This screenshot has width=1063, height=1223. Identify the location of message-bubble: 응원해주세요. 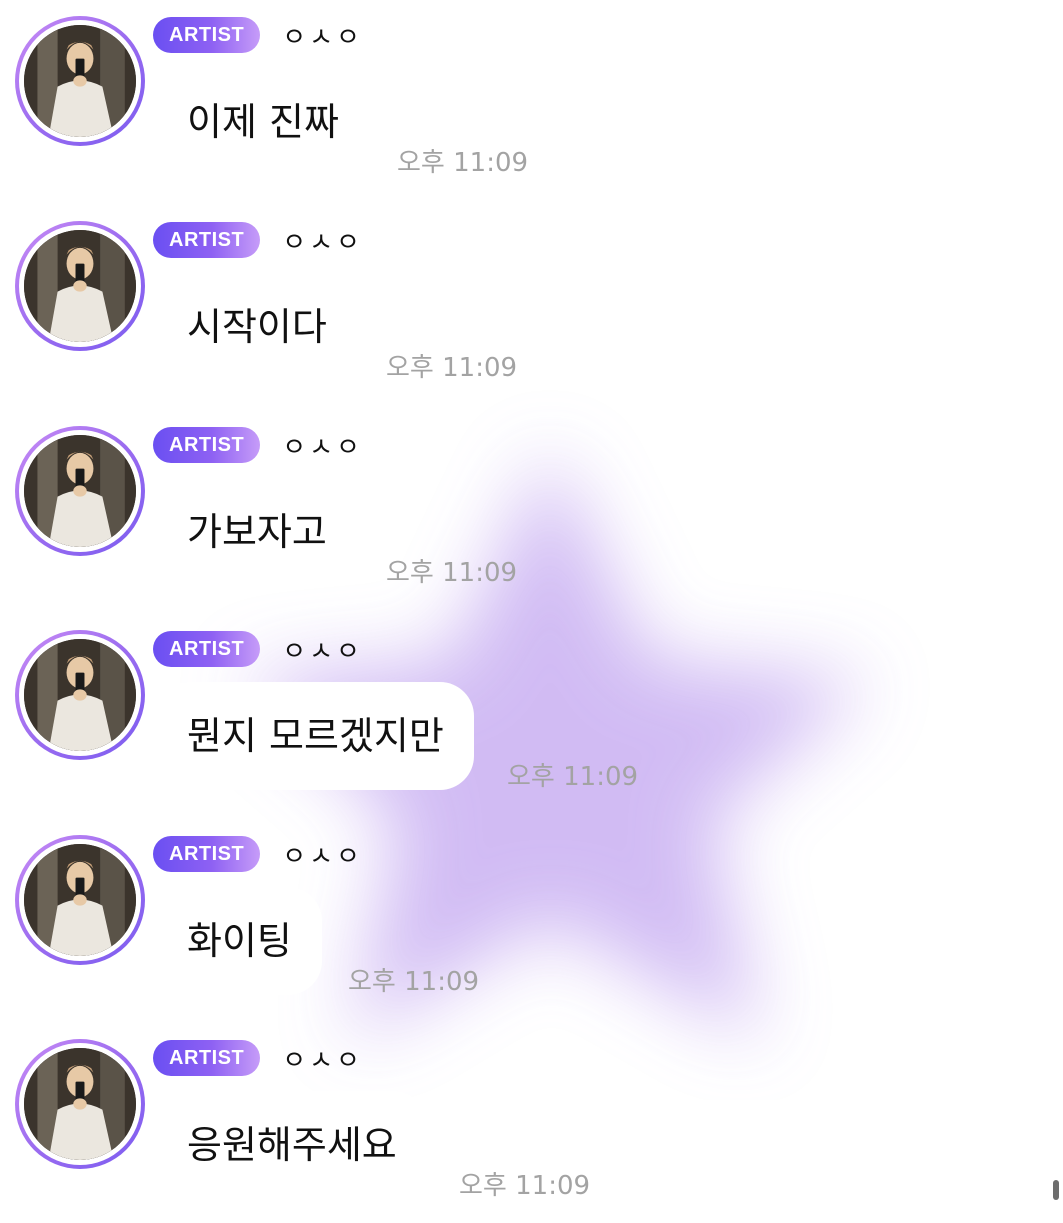
(292, 1145).